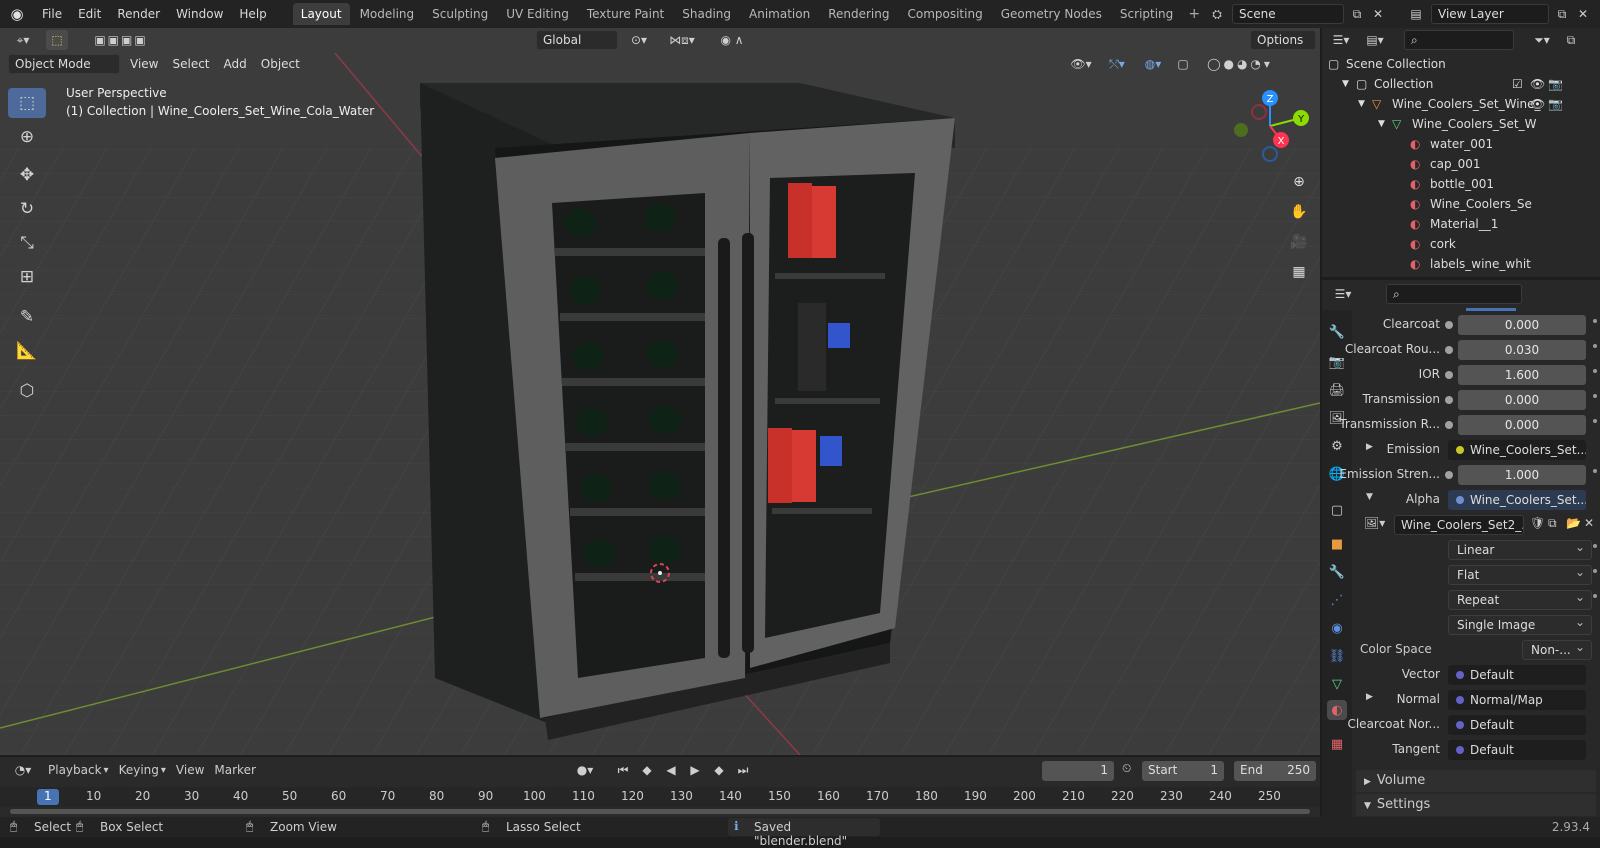 The height and width of the screenshot is (848, 1600). What do you see at coordinates (1343, 294) in the screenshot?
I see `properties-type-icon: ☰▾` at bounding box center [1343, 294].